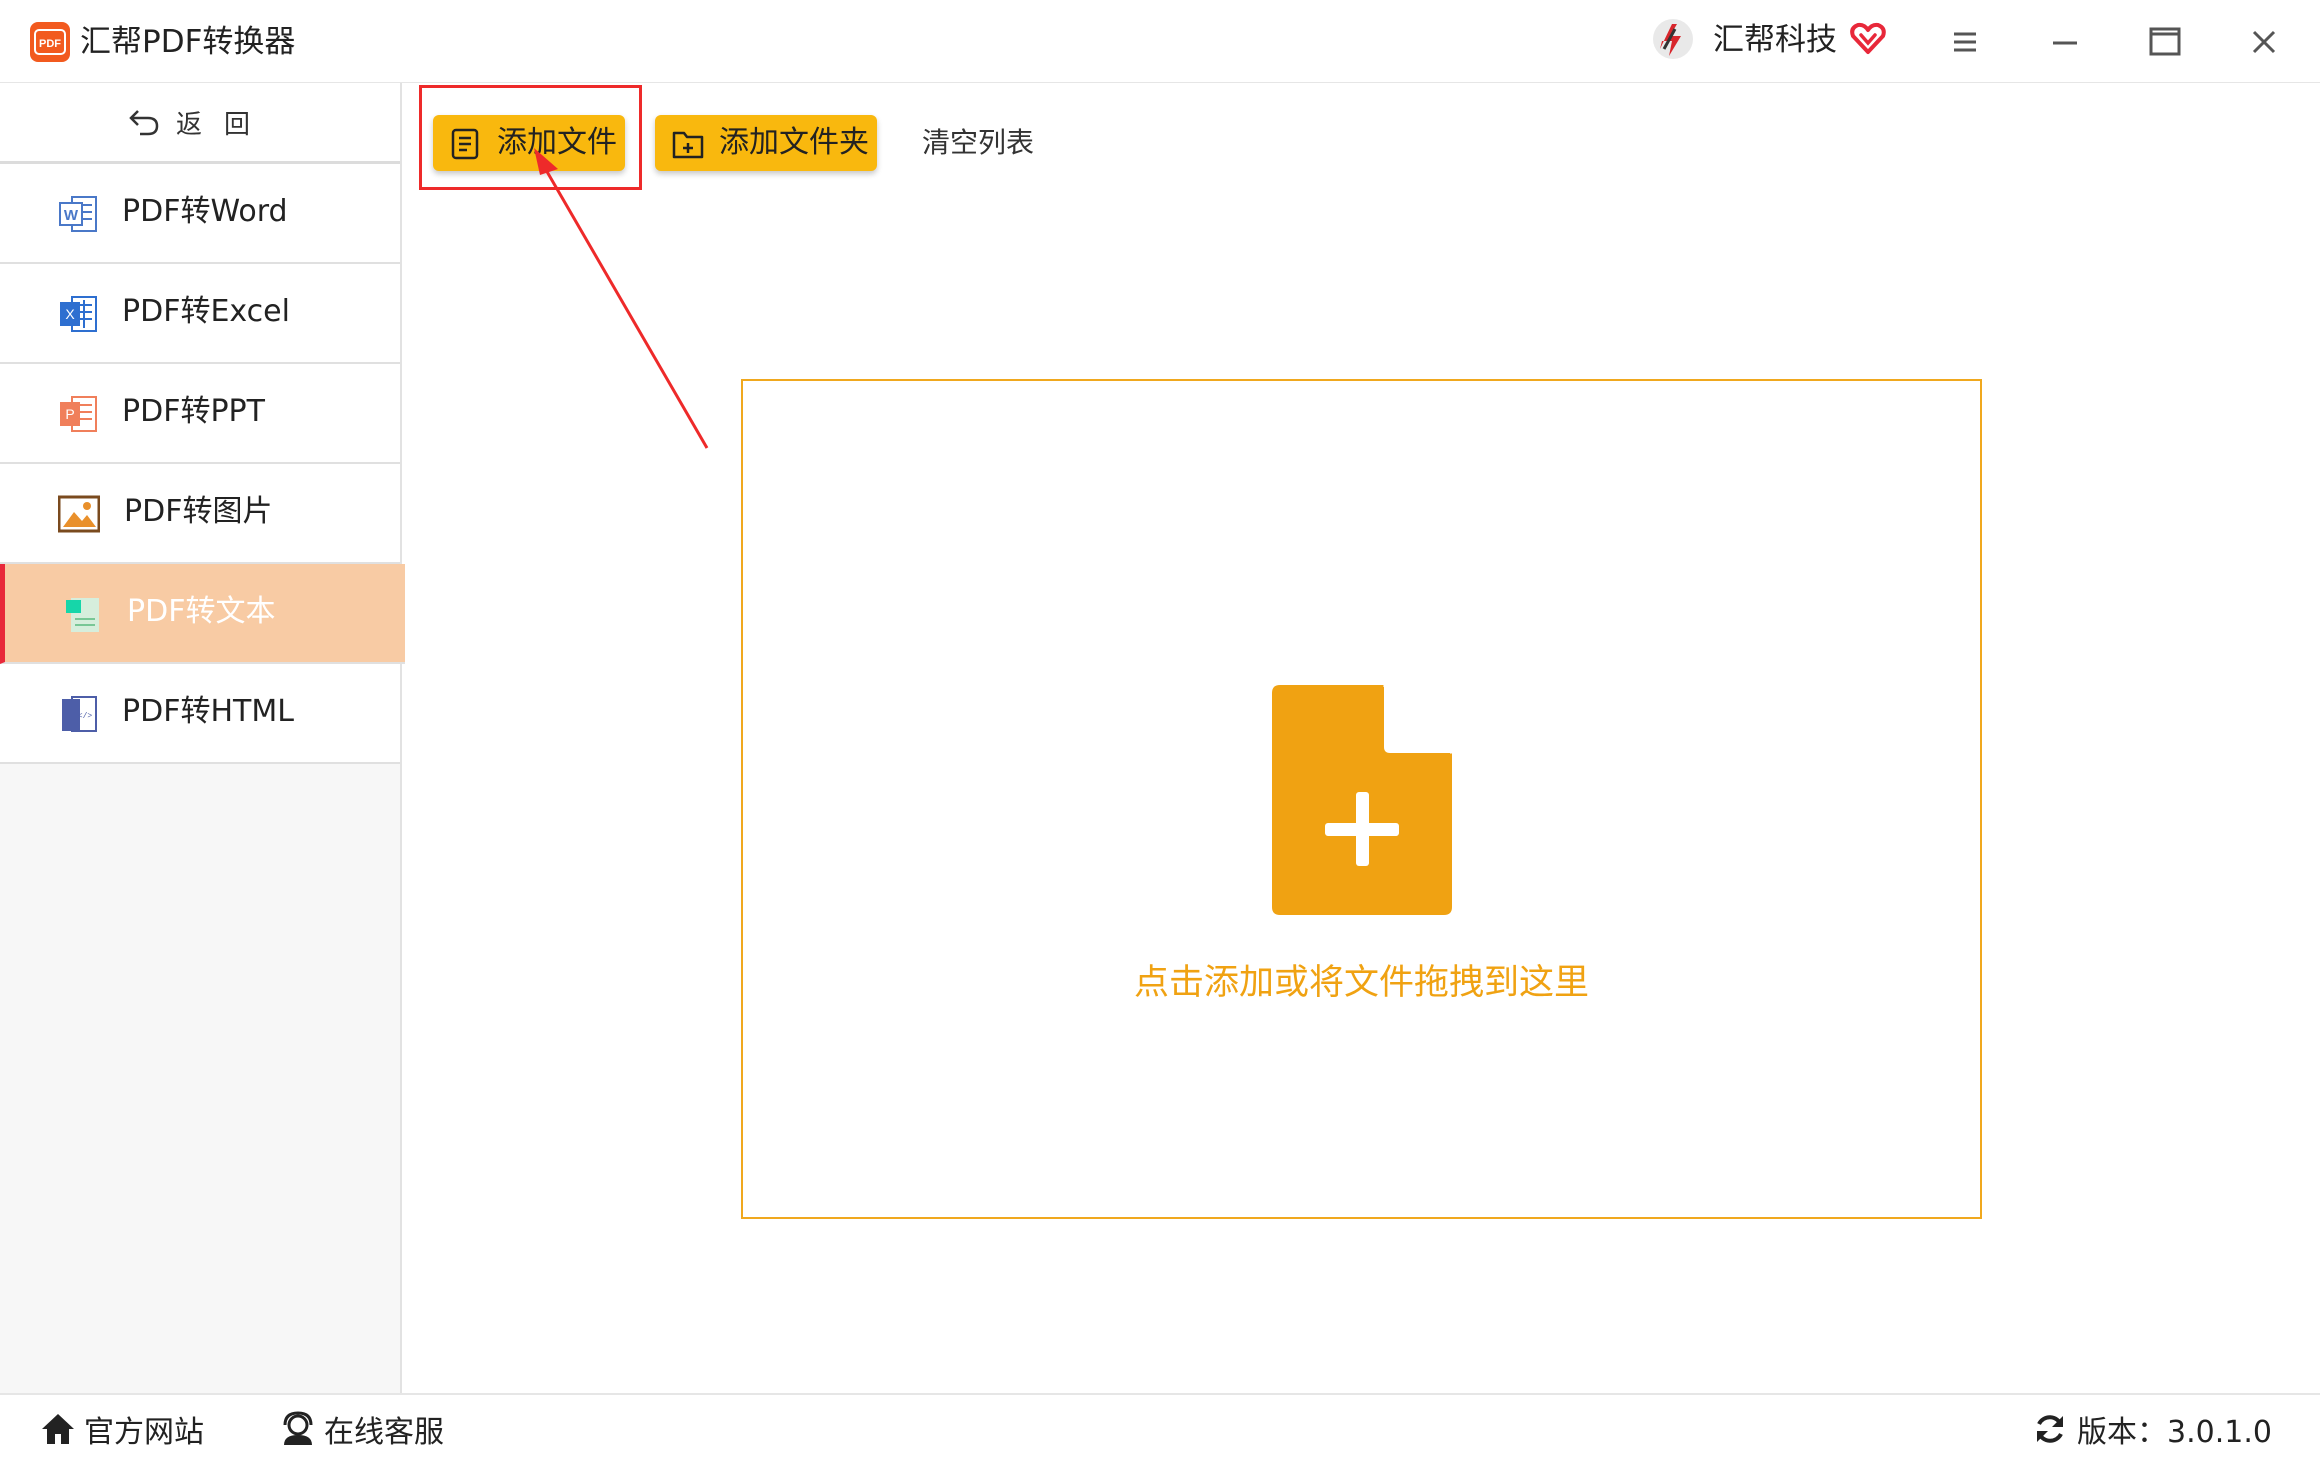  What do you see at coordinates (144, 123) in the screenshot?
I see `back-arrow-icon` at bounding box center [144, 123].